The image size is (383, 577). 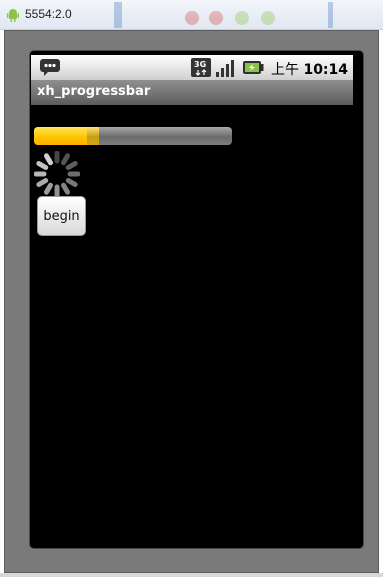 I want to click on clock-time: 10:14, so click(x=326, y=70).